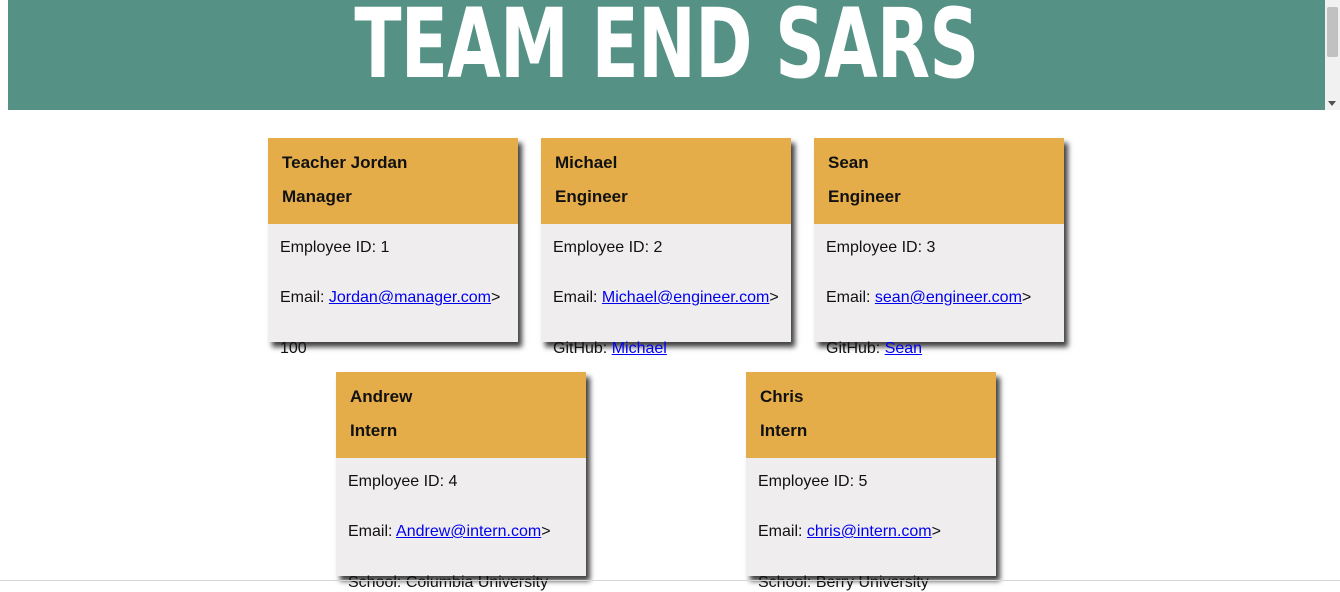 Image resolution: width=1340 pixels, height=592 pixels. I want to click on employee-role: Manager, so click(317, 196).